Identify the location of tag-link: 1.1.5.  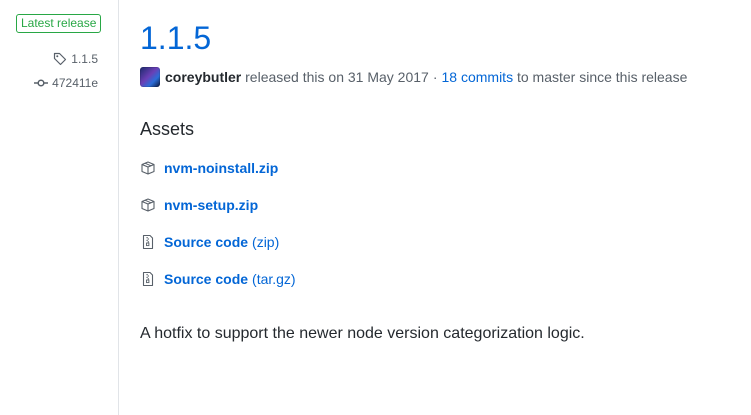
(75, 59).